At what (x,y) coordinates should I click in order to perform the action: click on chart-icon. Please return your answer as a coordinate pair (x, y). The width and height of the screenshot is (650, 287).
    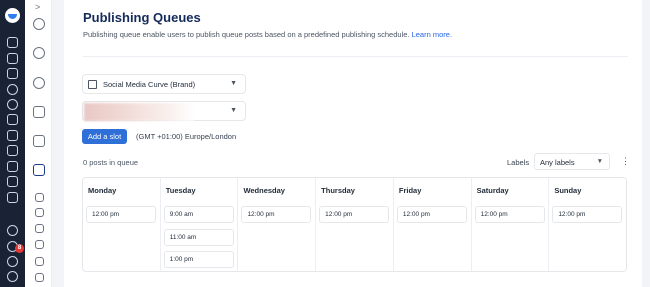
    Looking at the image, I should click on (12, 150).